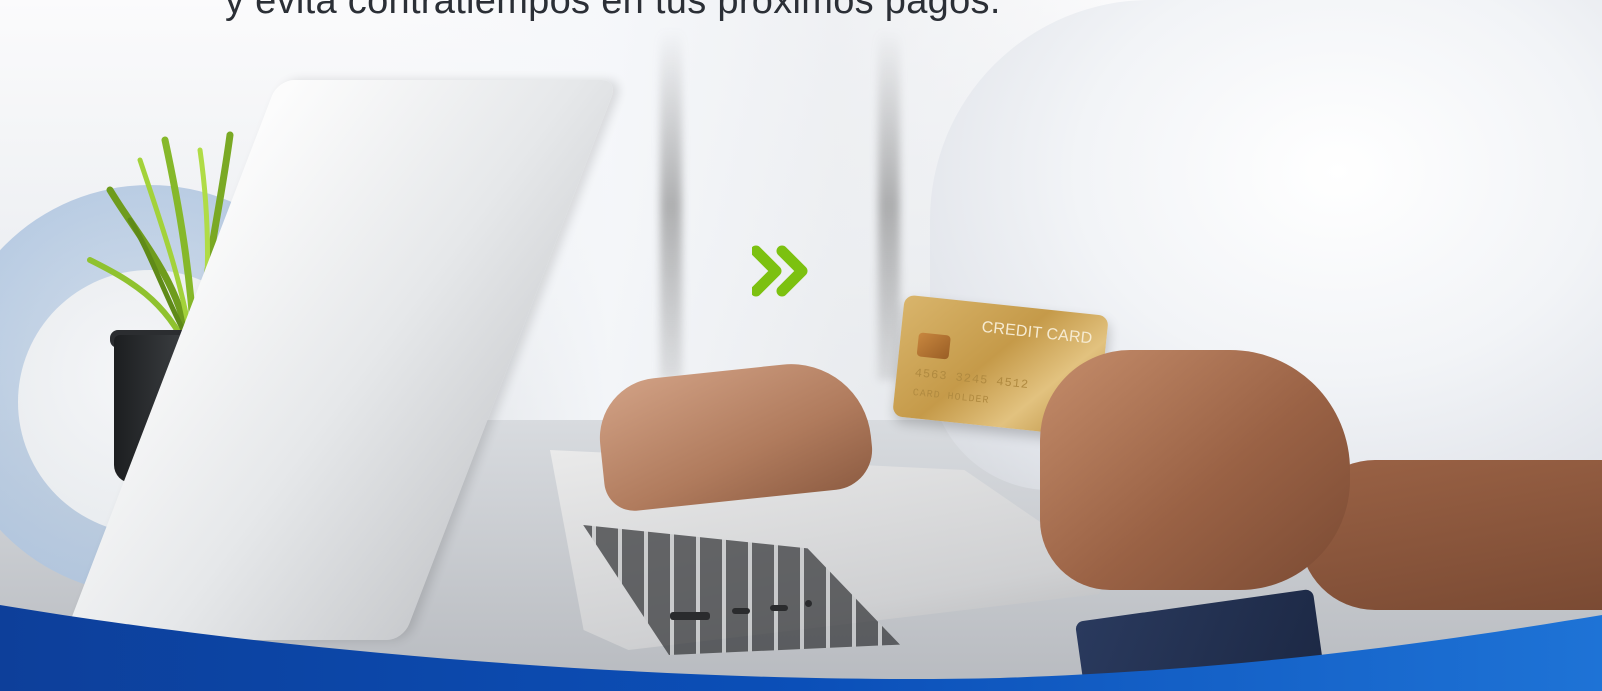 Image resolution: width=1602 pixels, height=691 pixels. I want to click on bottom-wave, so click(801, 648).